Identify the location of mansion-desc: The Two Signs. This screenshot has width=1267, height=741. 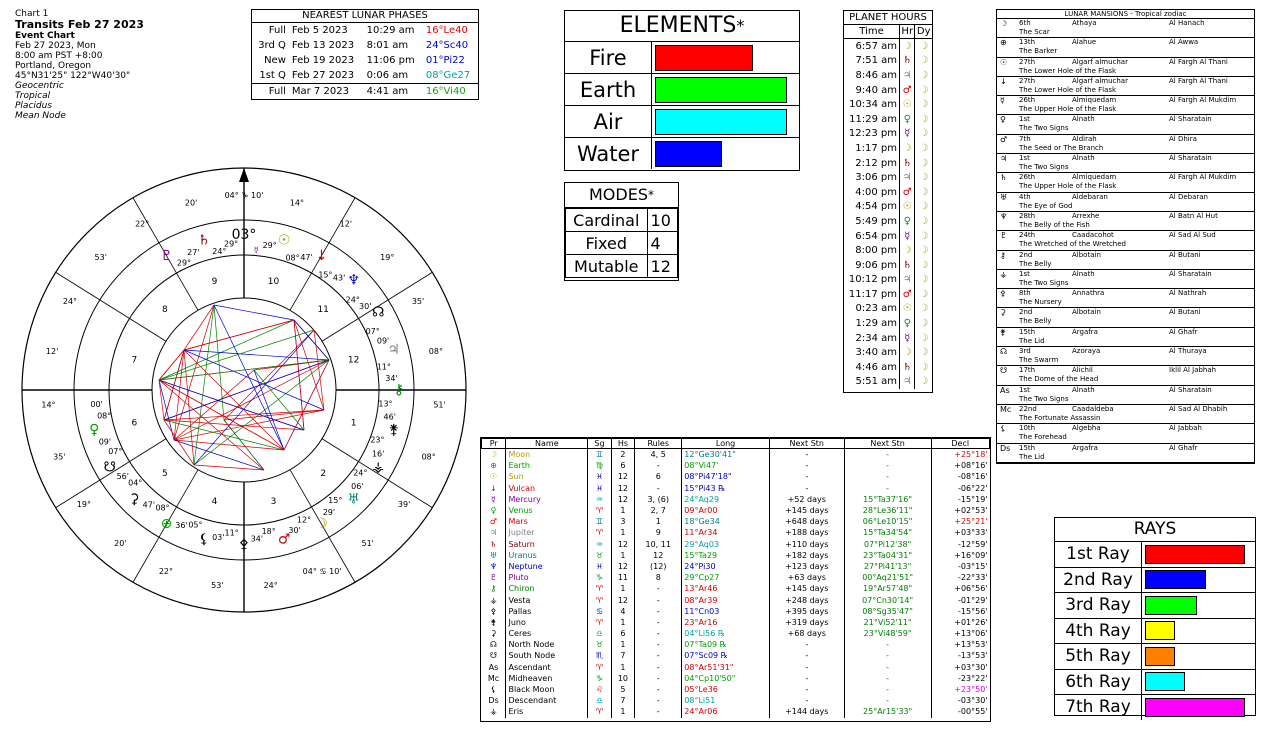
(1044, 282).